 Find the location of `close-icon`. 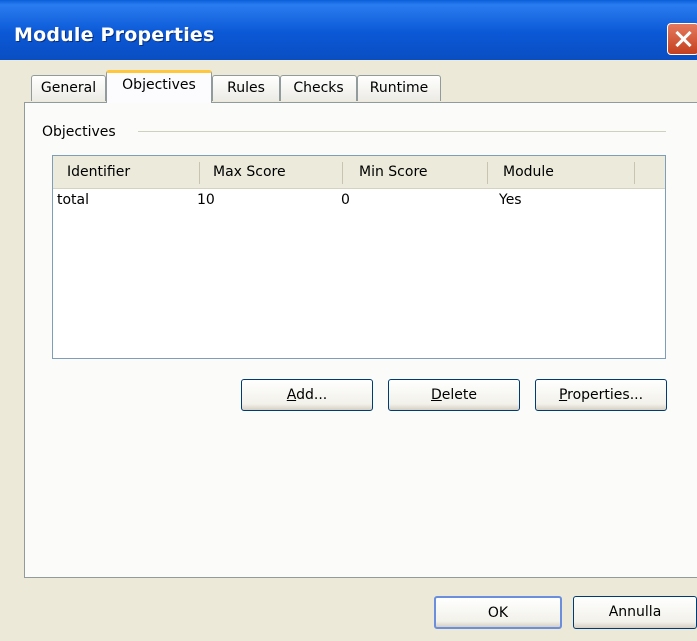

close-icon is located at coordinates (682, 39).